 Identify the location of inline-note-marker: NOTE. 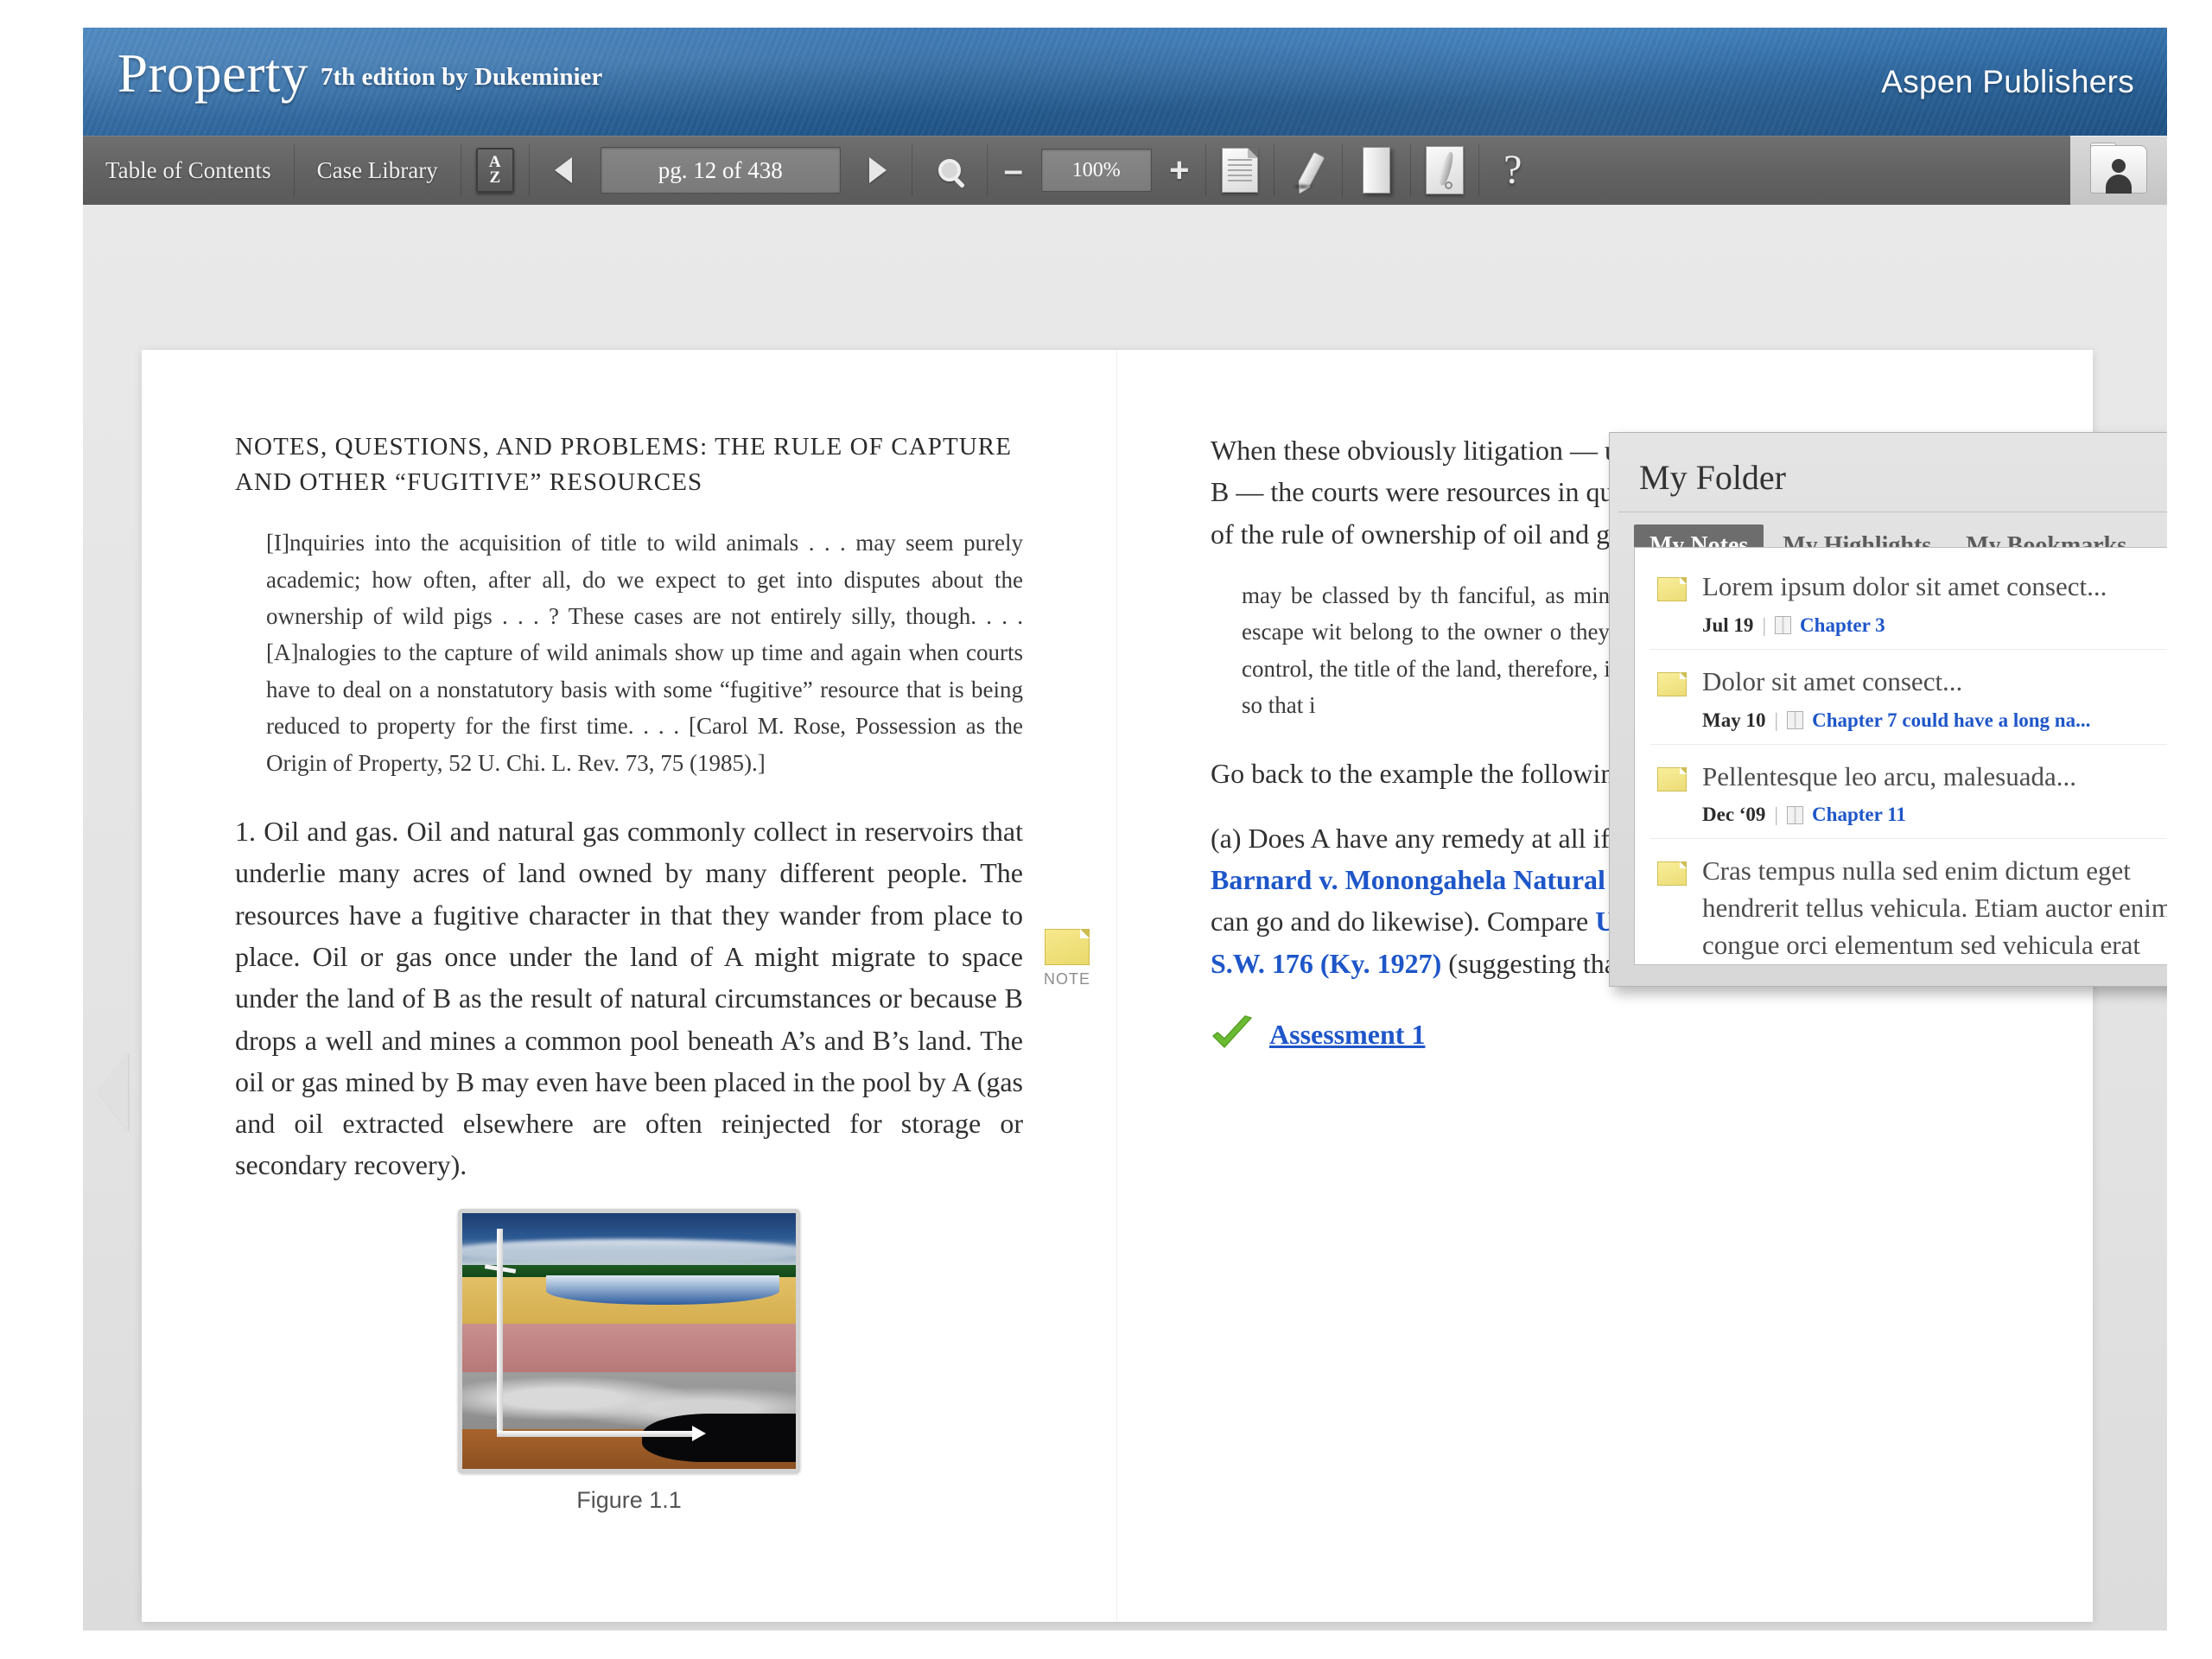
(1067, 959).